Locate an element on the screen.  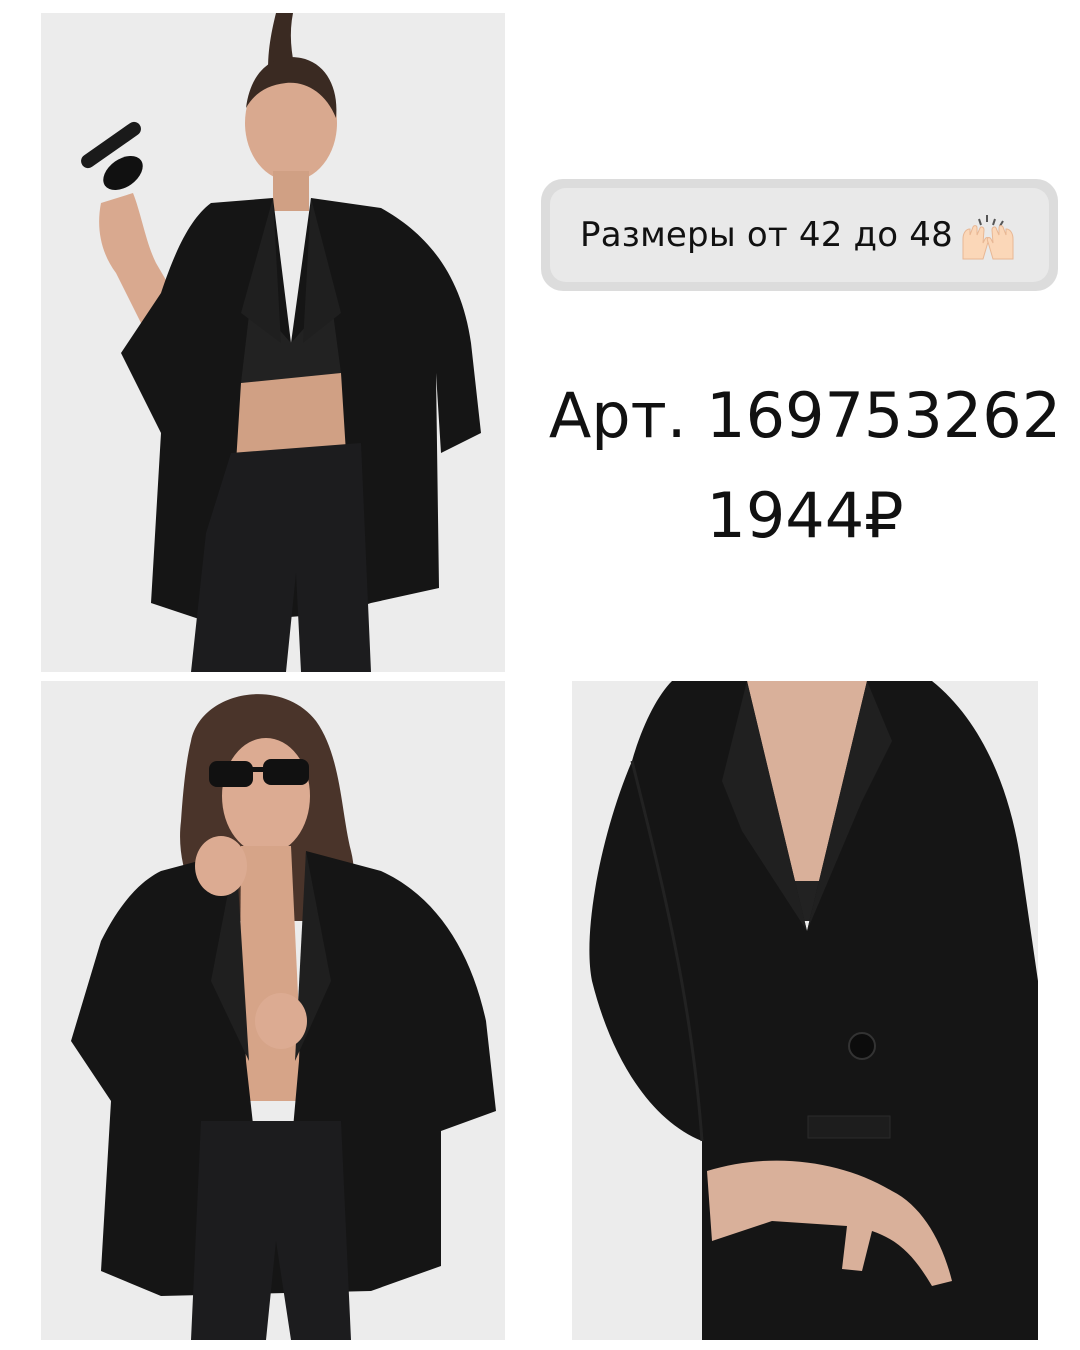
raising-hands-icon is located at coordinates (988, 235).